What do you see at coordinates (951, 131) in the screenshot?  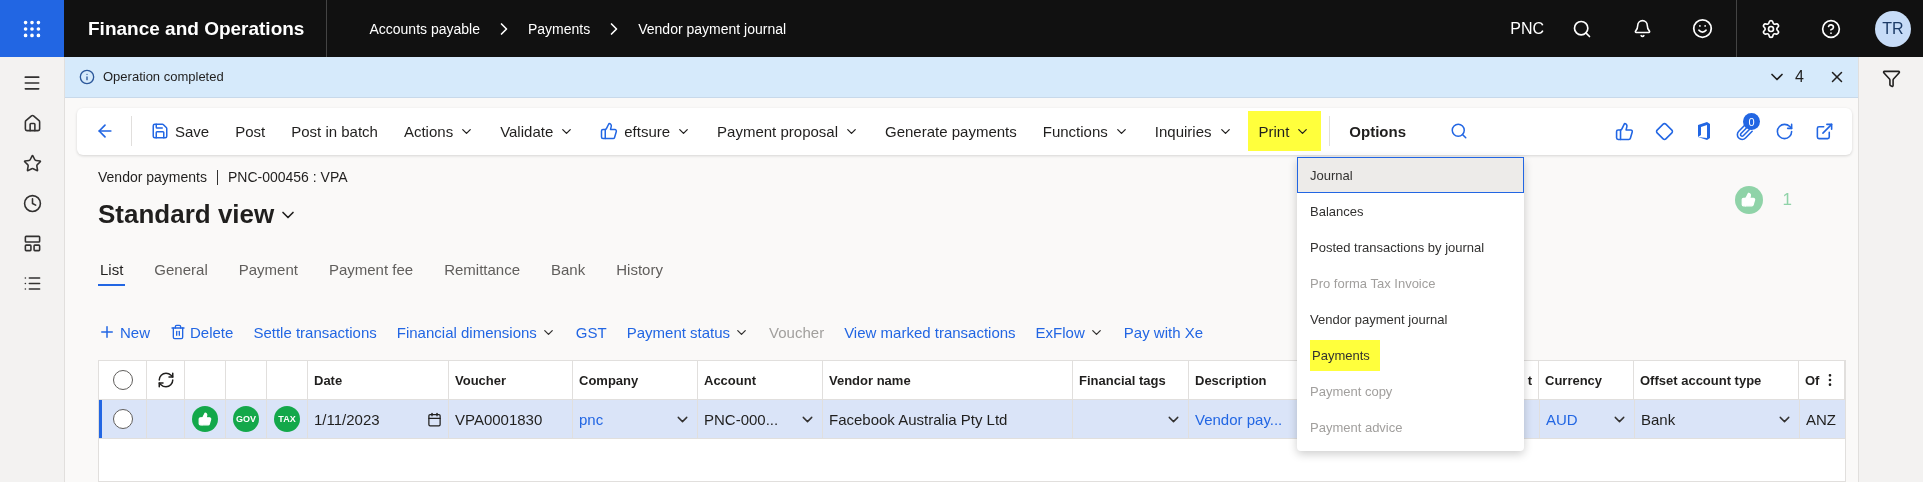 I see `toolbar-button: Generate payments` at bounding box center [951, 131].